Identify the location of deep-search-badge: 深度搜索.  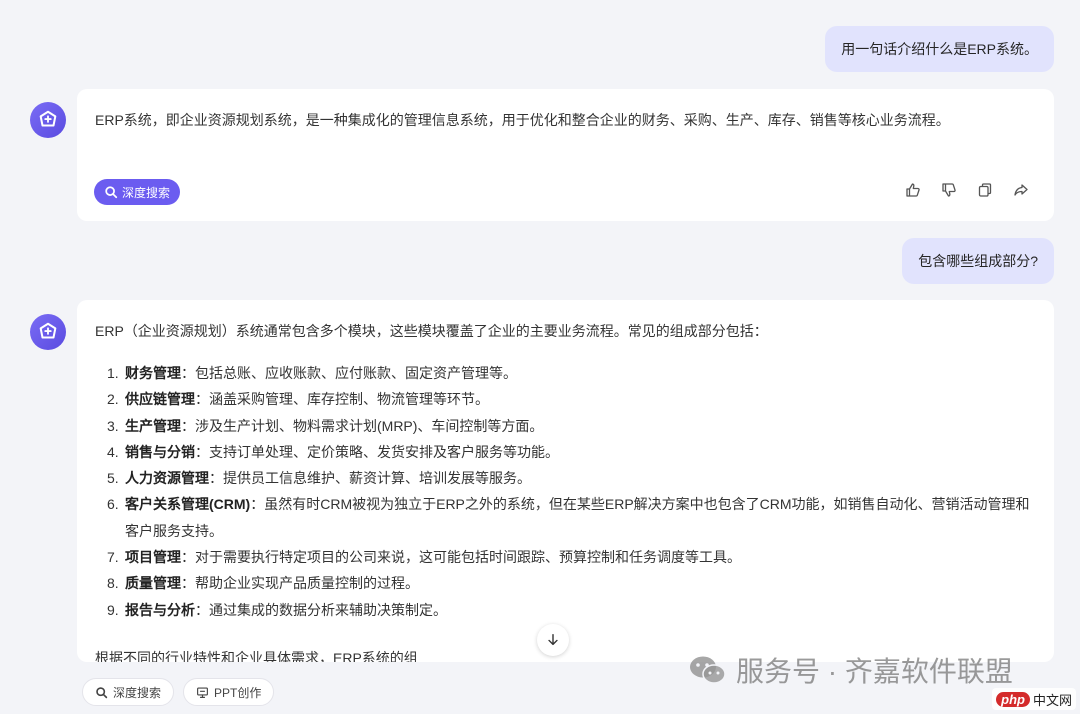
(137, 192).